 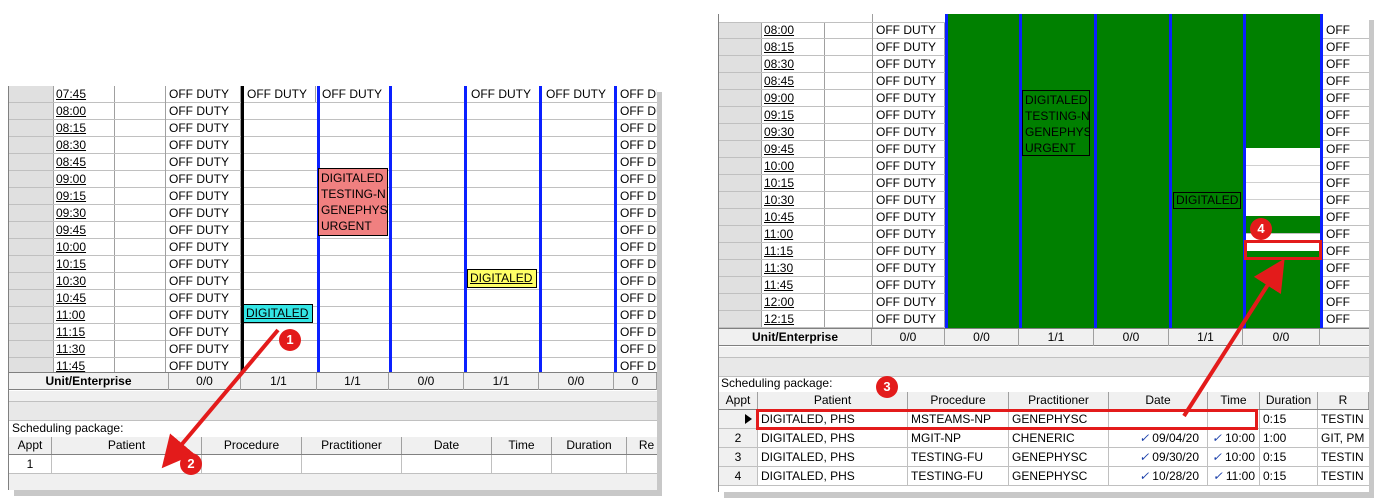 I want to click on callout-badge-4: 4, so click(x=1261, y=229).